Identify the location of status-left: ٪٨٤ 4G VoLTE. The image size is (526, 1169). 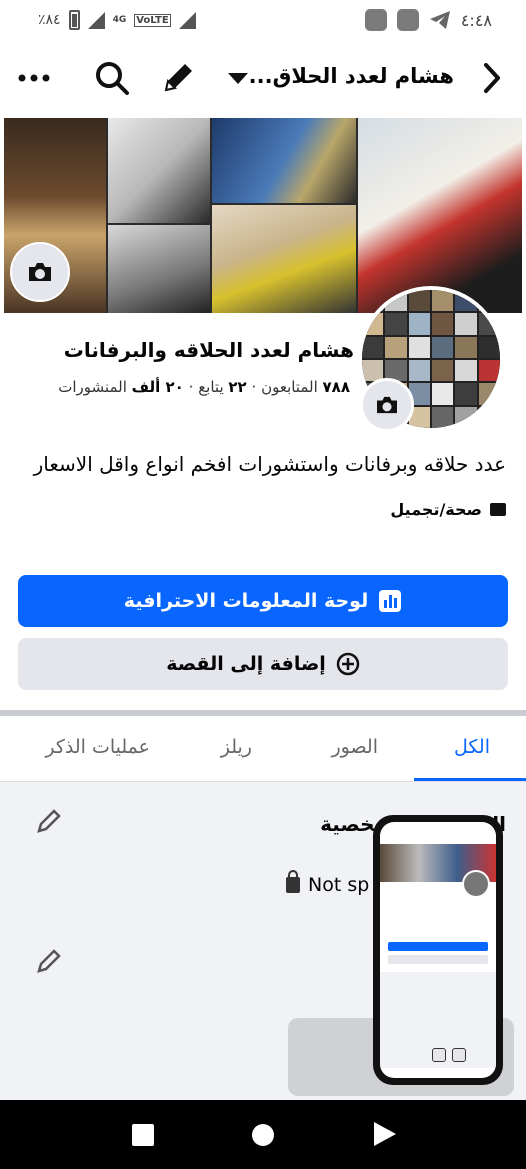
(117, 20).